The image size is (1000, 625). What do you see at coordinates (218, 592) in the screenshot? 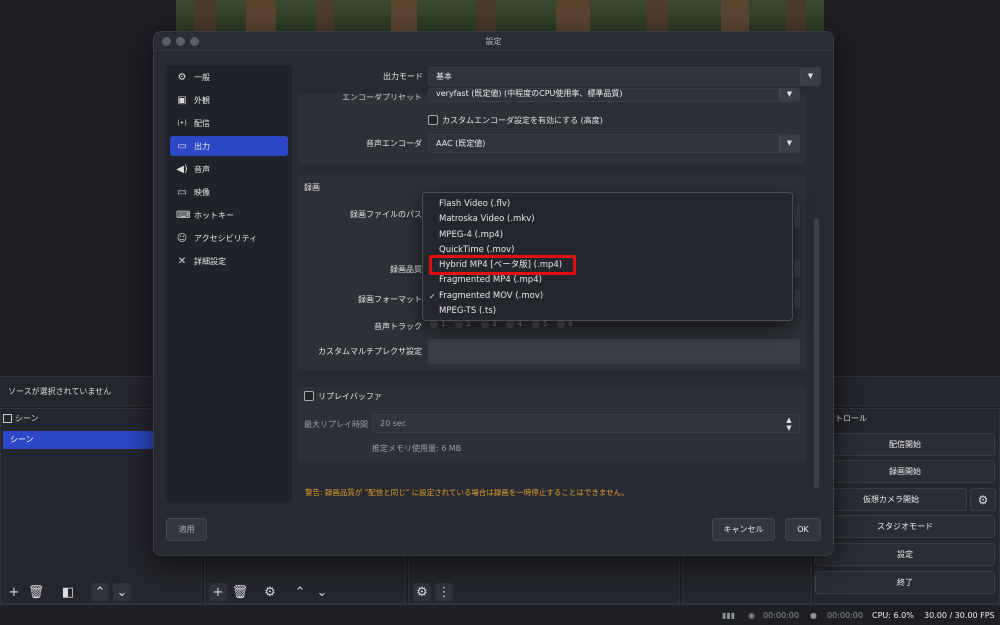
I see `add-source-icon: +` at bounding box center [218, 592].